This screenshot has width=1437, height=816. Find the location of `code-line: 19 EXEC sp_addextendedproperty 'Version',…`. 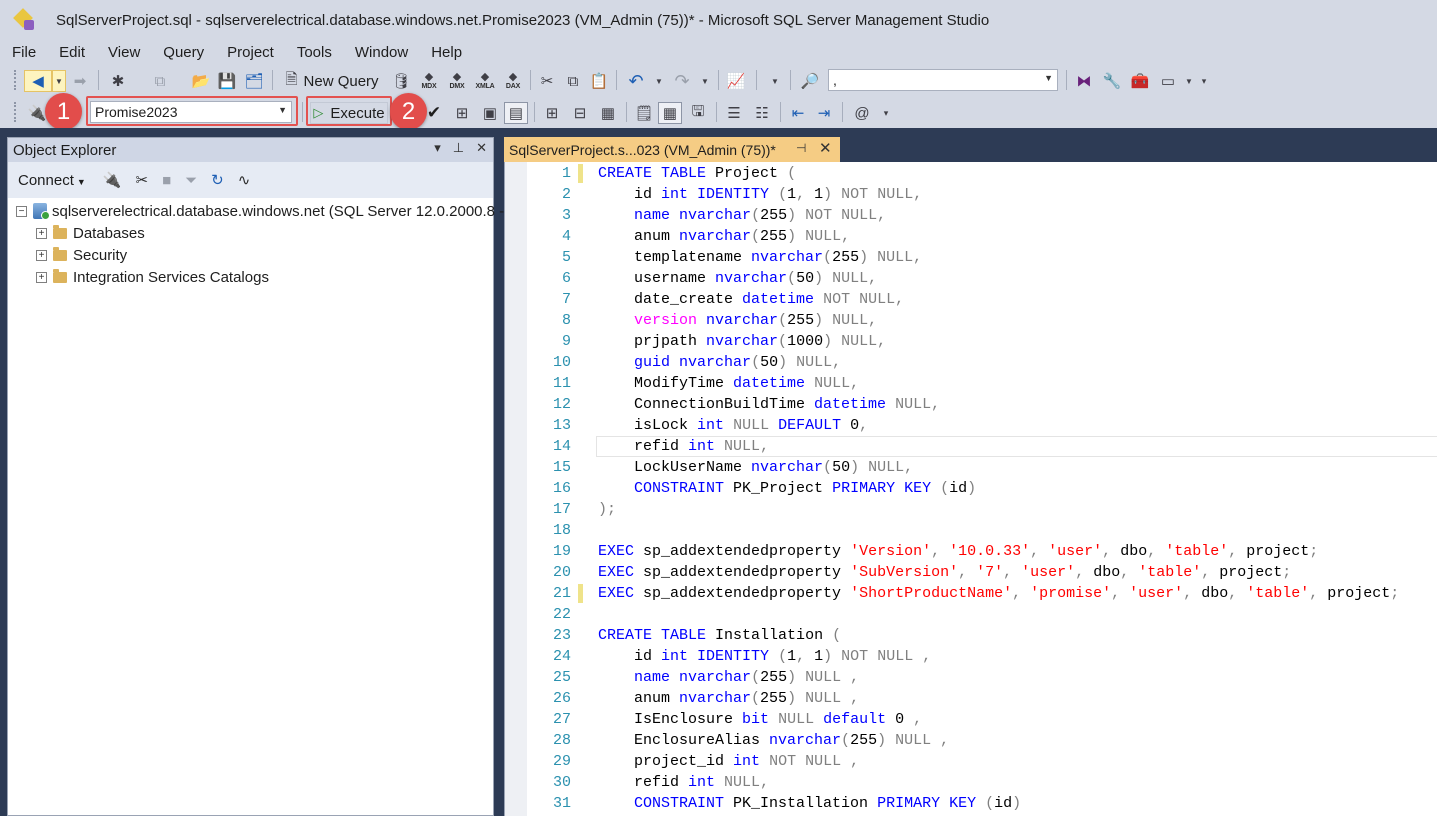

code-line: 19 EXEC sp_addextendedproperty 'Version',… is located at coordinates (971, 551).